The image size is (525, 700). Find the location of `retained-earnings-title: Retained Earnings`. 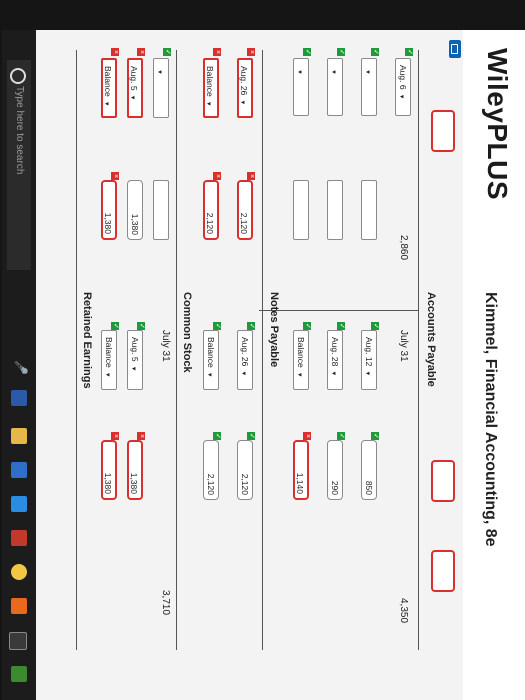

retained-earnings-title: Retained Earnings is located at coordinates (87, 340).